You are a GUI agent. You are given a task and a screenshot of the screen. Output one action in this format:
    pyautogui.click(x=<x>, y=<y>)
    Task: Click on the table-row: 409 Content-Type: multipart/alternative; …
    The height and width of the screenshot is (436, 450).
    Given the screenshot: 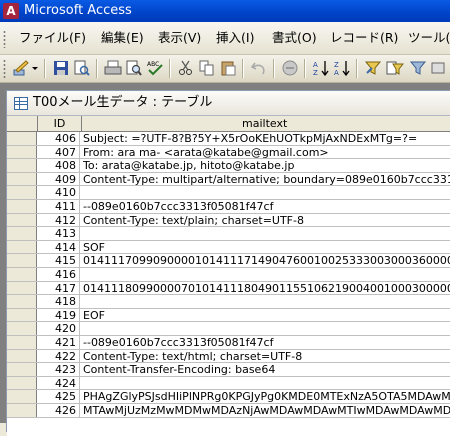 What is the action you would take?
    pyautogui.click(x=228, y=179)
    